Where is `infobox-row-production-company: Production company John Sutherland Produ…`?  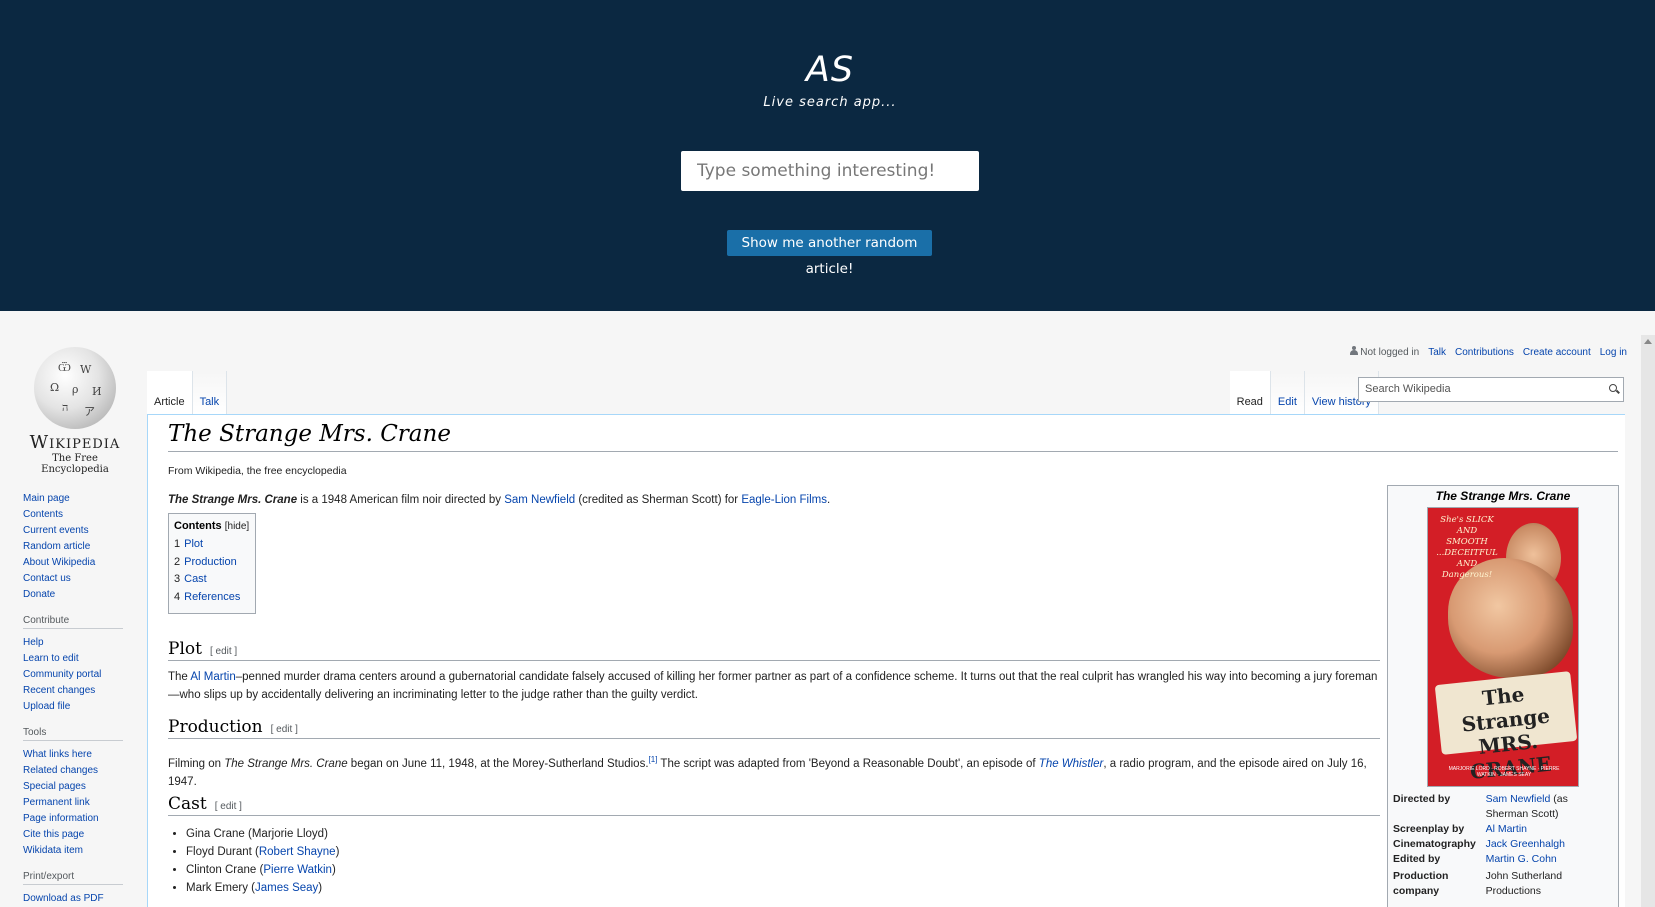
infobox-row-production-company: Production company John Sutherland Produ… is located at coordinates (1478, 883).